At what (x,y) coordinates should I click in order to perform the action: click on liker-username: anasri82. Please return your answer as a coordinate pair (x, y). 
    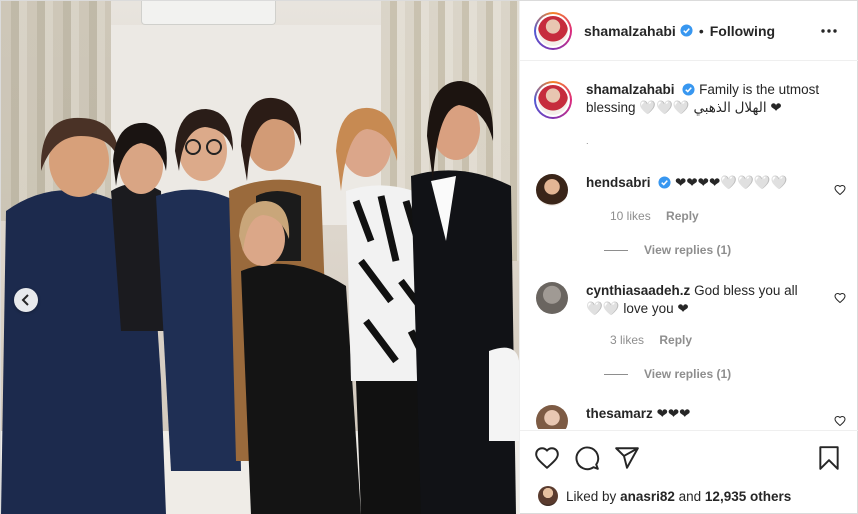
    Looking at the image, I should click on (647, 496).